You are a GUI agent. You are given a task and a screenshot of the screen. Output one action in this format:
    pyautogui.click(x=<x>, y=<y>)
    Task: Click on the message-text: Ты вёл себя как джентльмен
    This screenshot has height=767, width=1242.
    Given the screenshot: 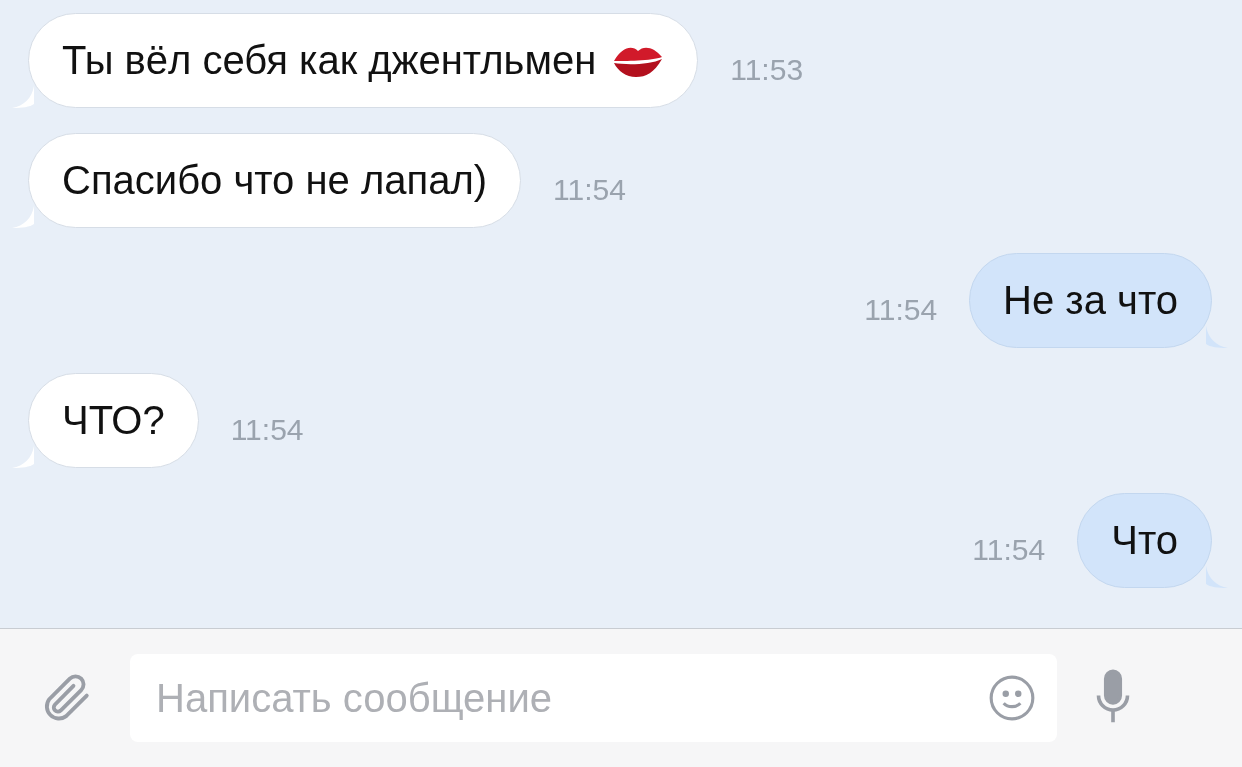 What is the action you would take?
    pyautogui.click(x=329, y=60)
    